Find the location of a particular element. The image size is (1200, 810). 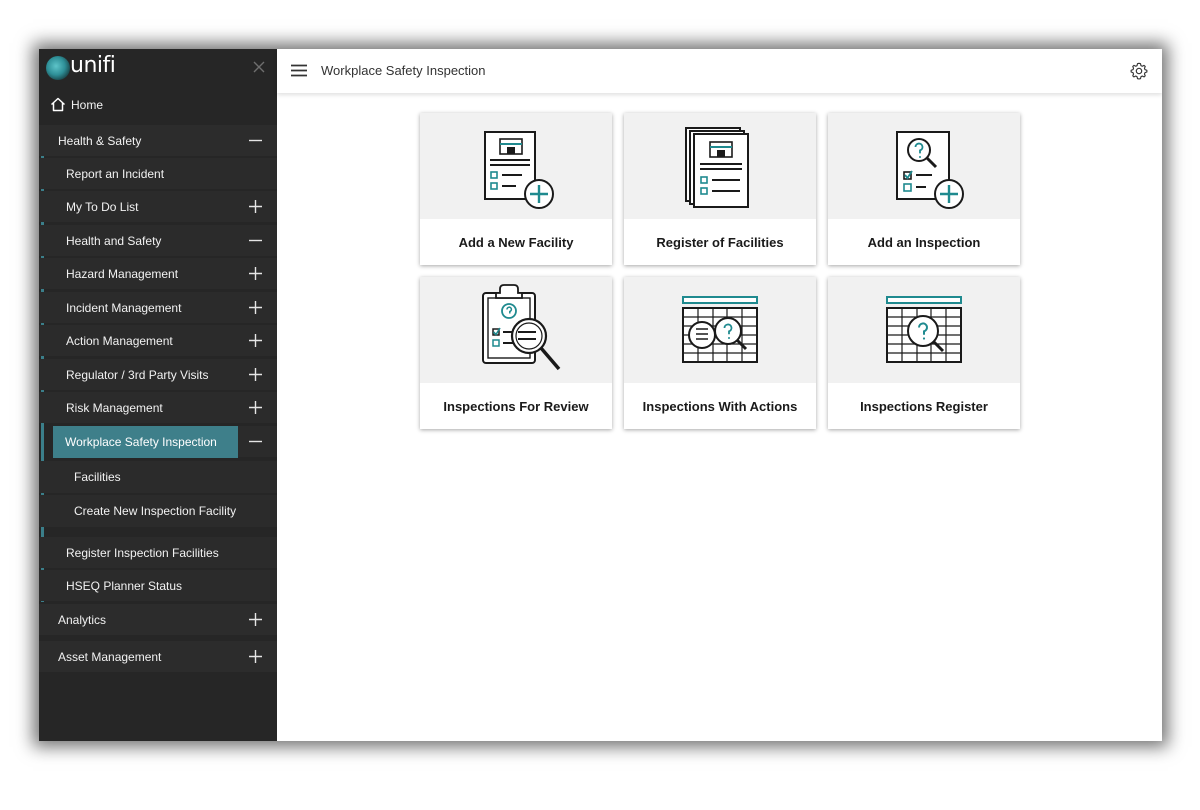

workplace-safety-toggle-cell is located at coordinates (257, 441).